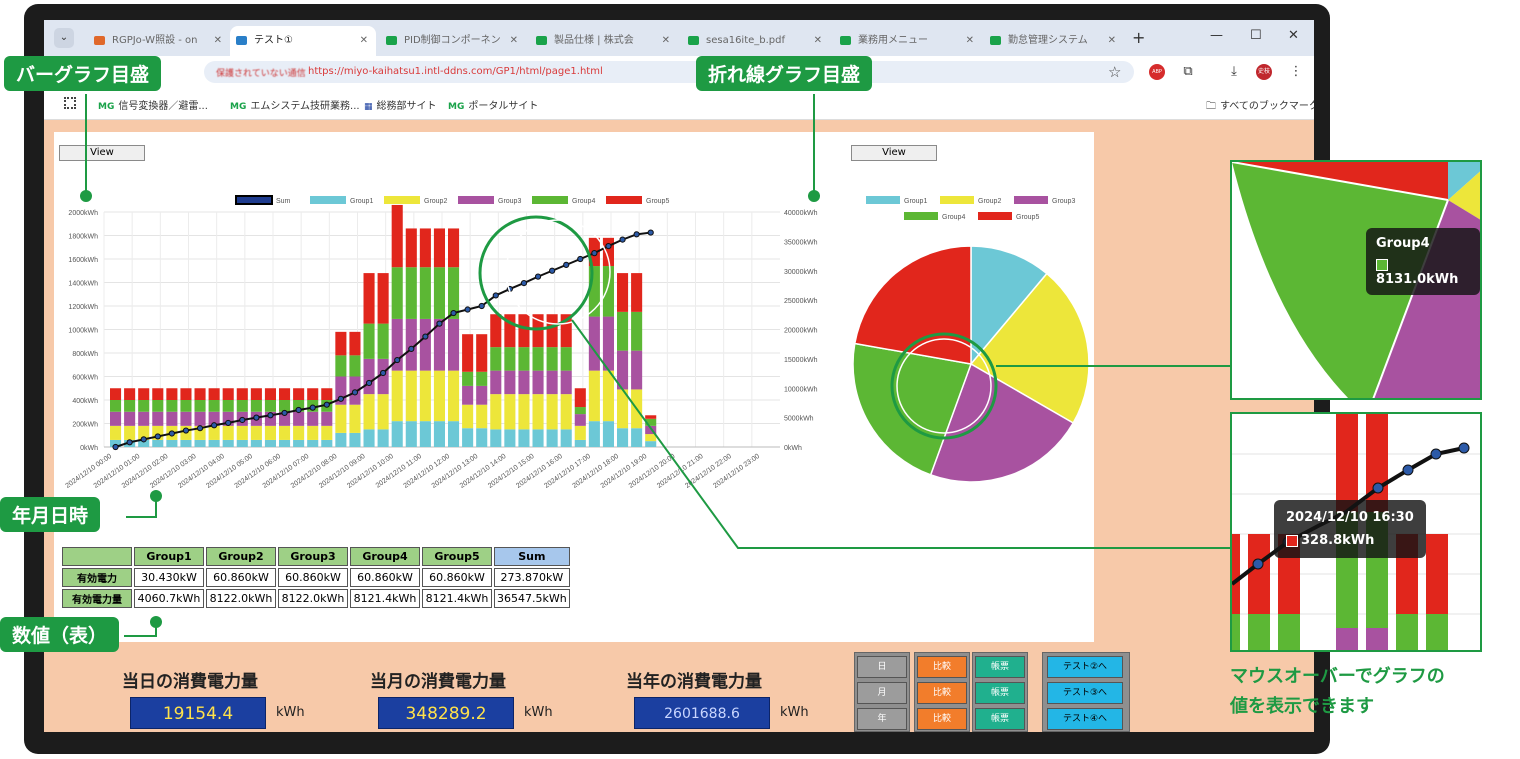 This screenshot has height=759, width=1520. I want to click on test2-button: テスト②へ, so click(1085, 667).